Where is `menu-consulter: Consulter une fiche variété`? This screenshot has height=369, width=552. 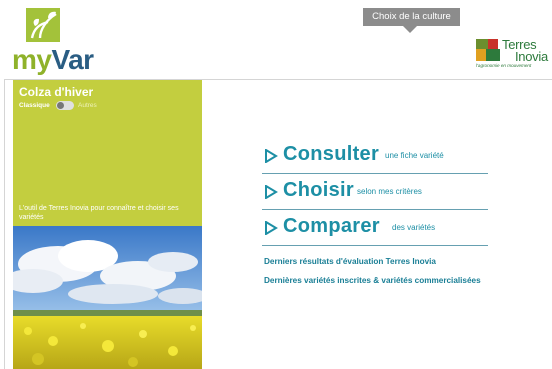
menu-consulter: Consulter une fiche variété is located at coordinates (375, 156).